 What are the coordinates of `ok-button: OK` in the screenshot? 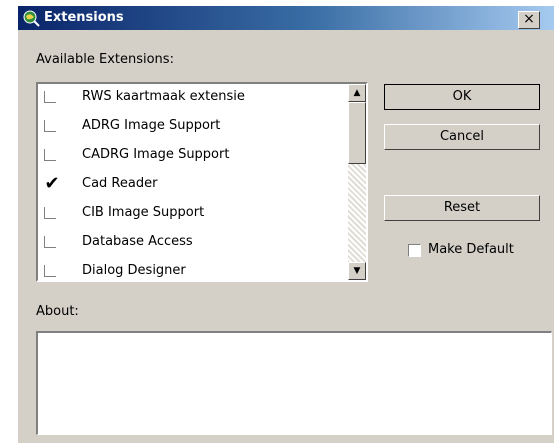 It's located at (462, 97).